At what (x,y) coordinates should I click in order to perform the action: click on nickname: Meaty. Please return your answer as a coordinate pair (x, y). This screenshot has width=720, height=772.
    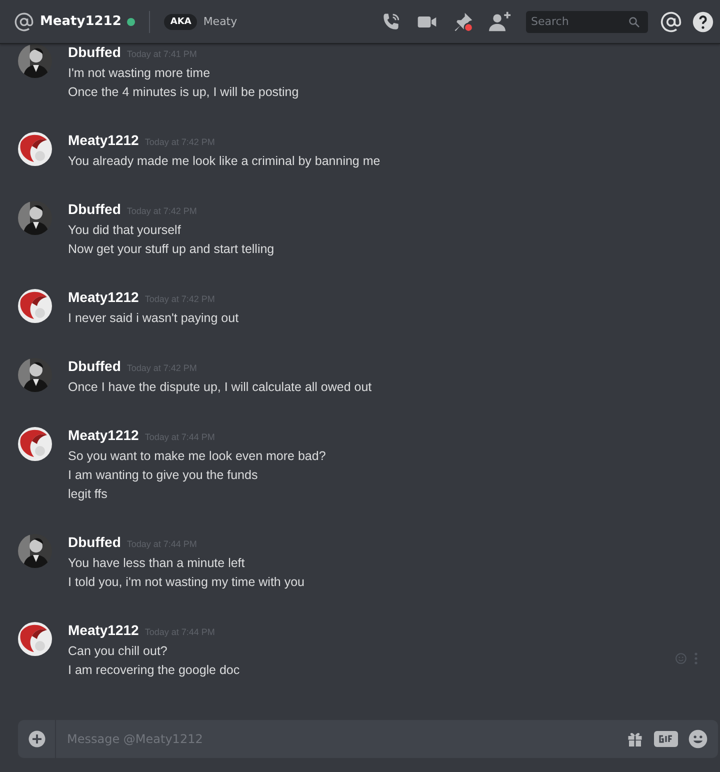
    Looking at the image, I should click on (220, 21).